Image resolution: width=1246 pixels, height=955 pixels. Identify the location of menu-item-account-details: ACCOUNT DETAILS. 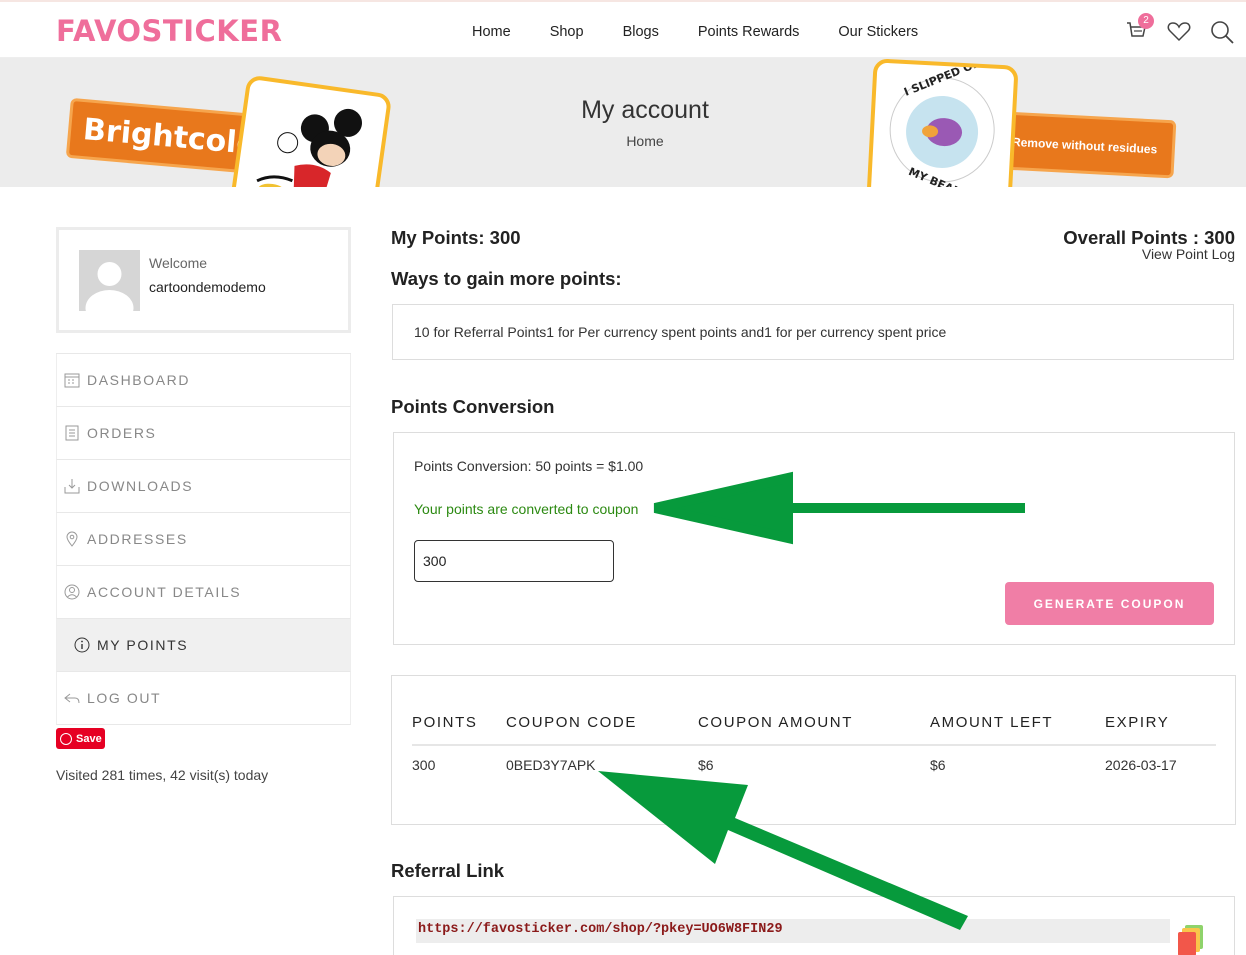
(203, 592).